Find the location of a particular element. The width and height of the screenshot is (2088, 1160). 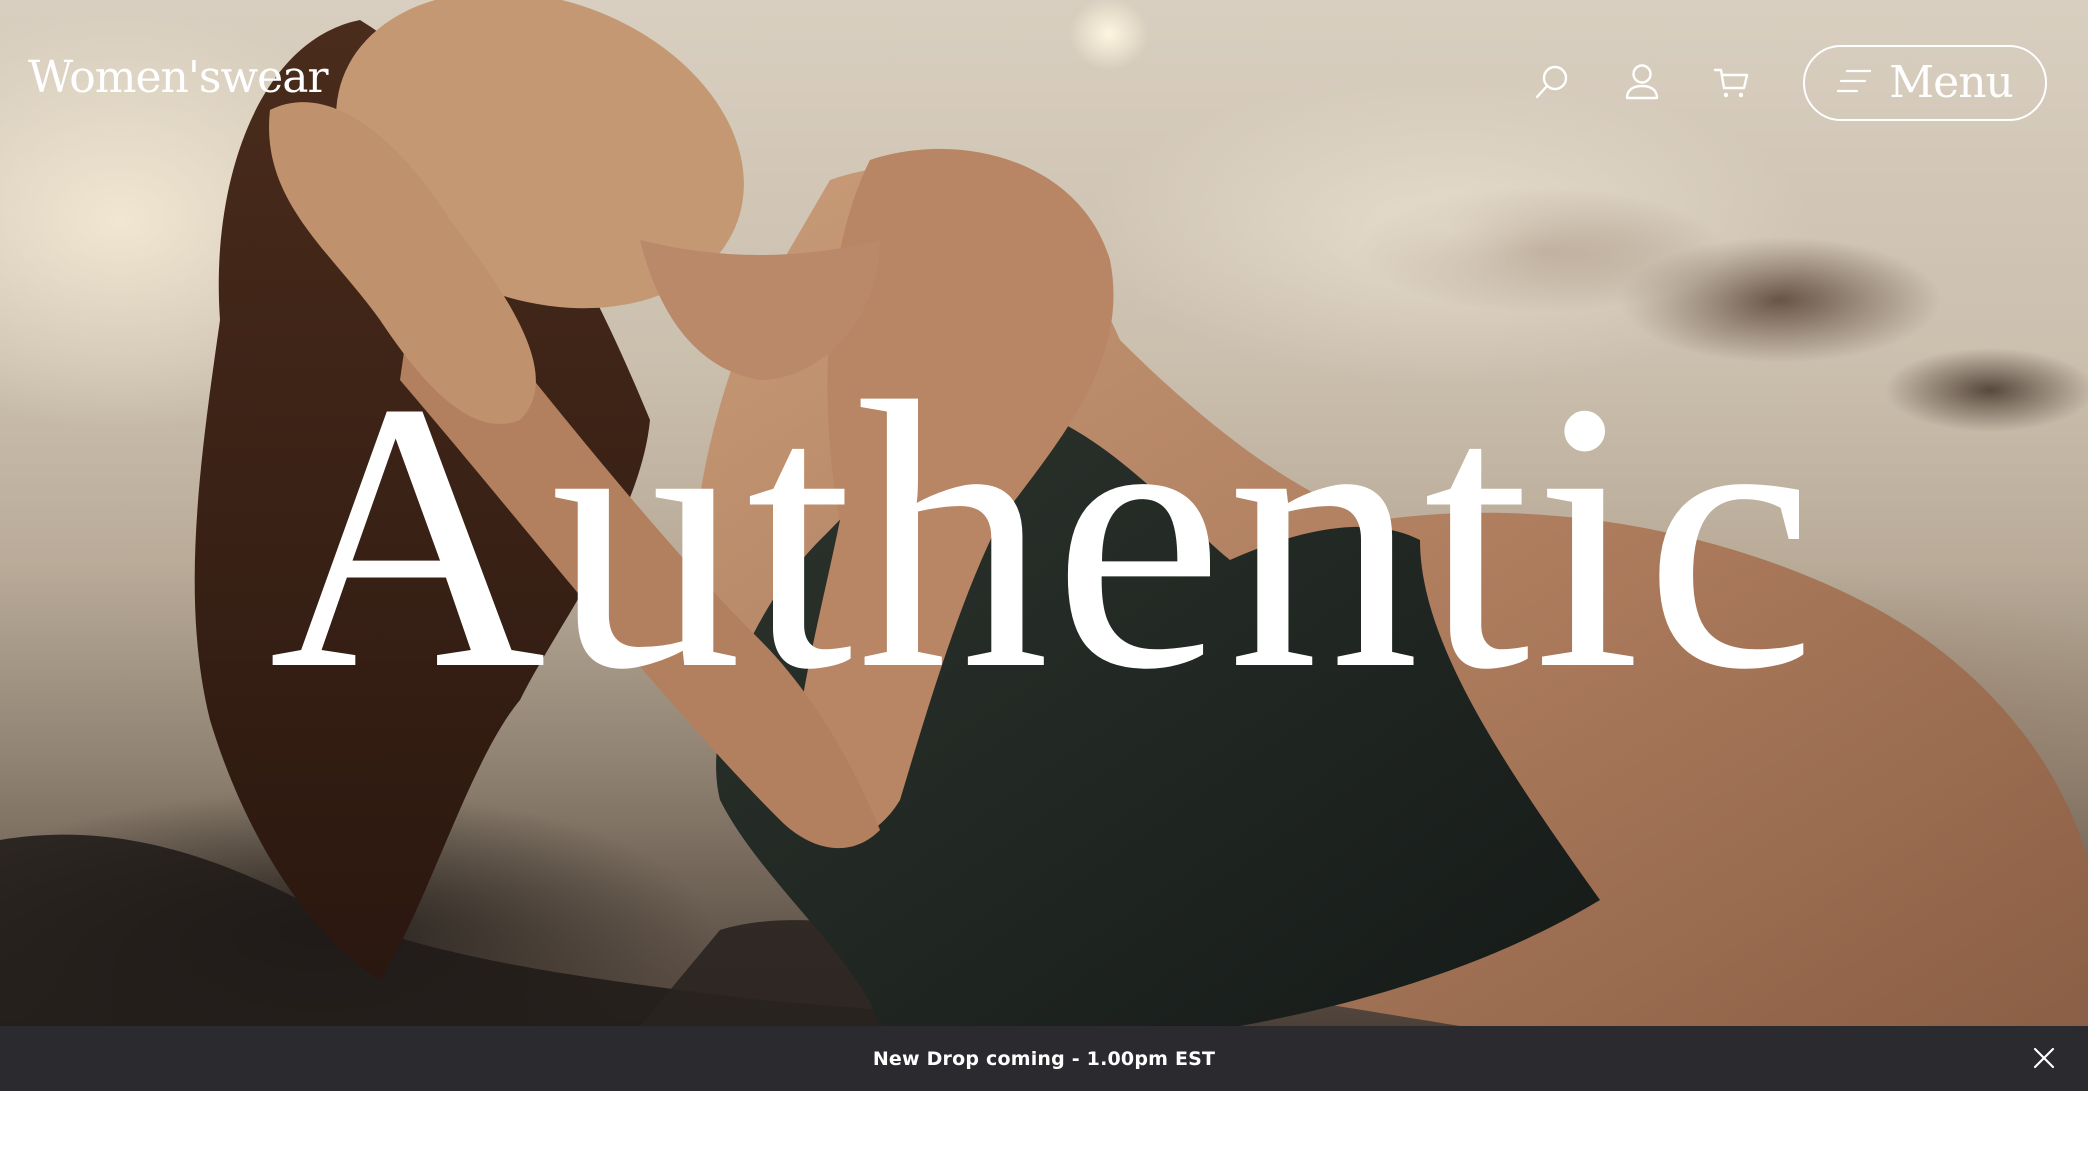

page-content-below is located at coordinates (1044, 1125).